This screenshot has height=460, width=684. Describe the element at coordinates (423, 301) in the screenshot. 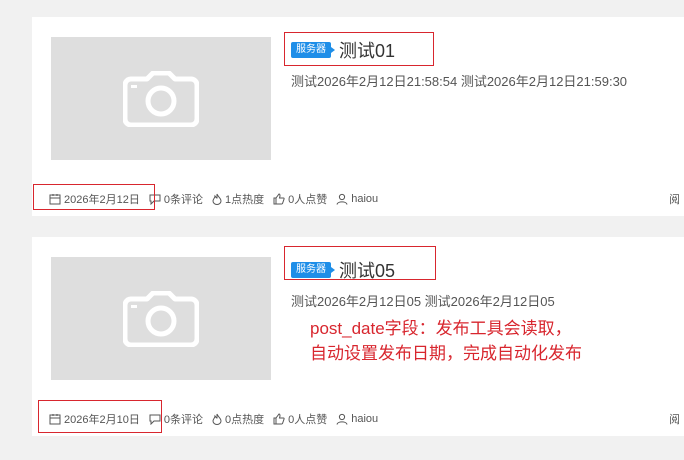

I see `post-excerpt: 测试2026年2月12日05 测试2026年2月12日05` at that location.